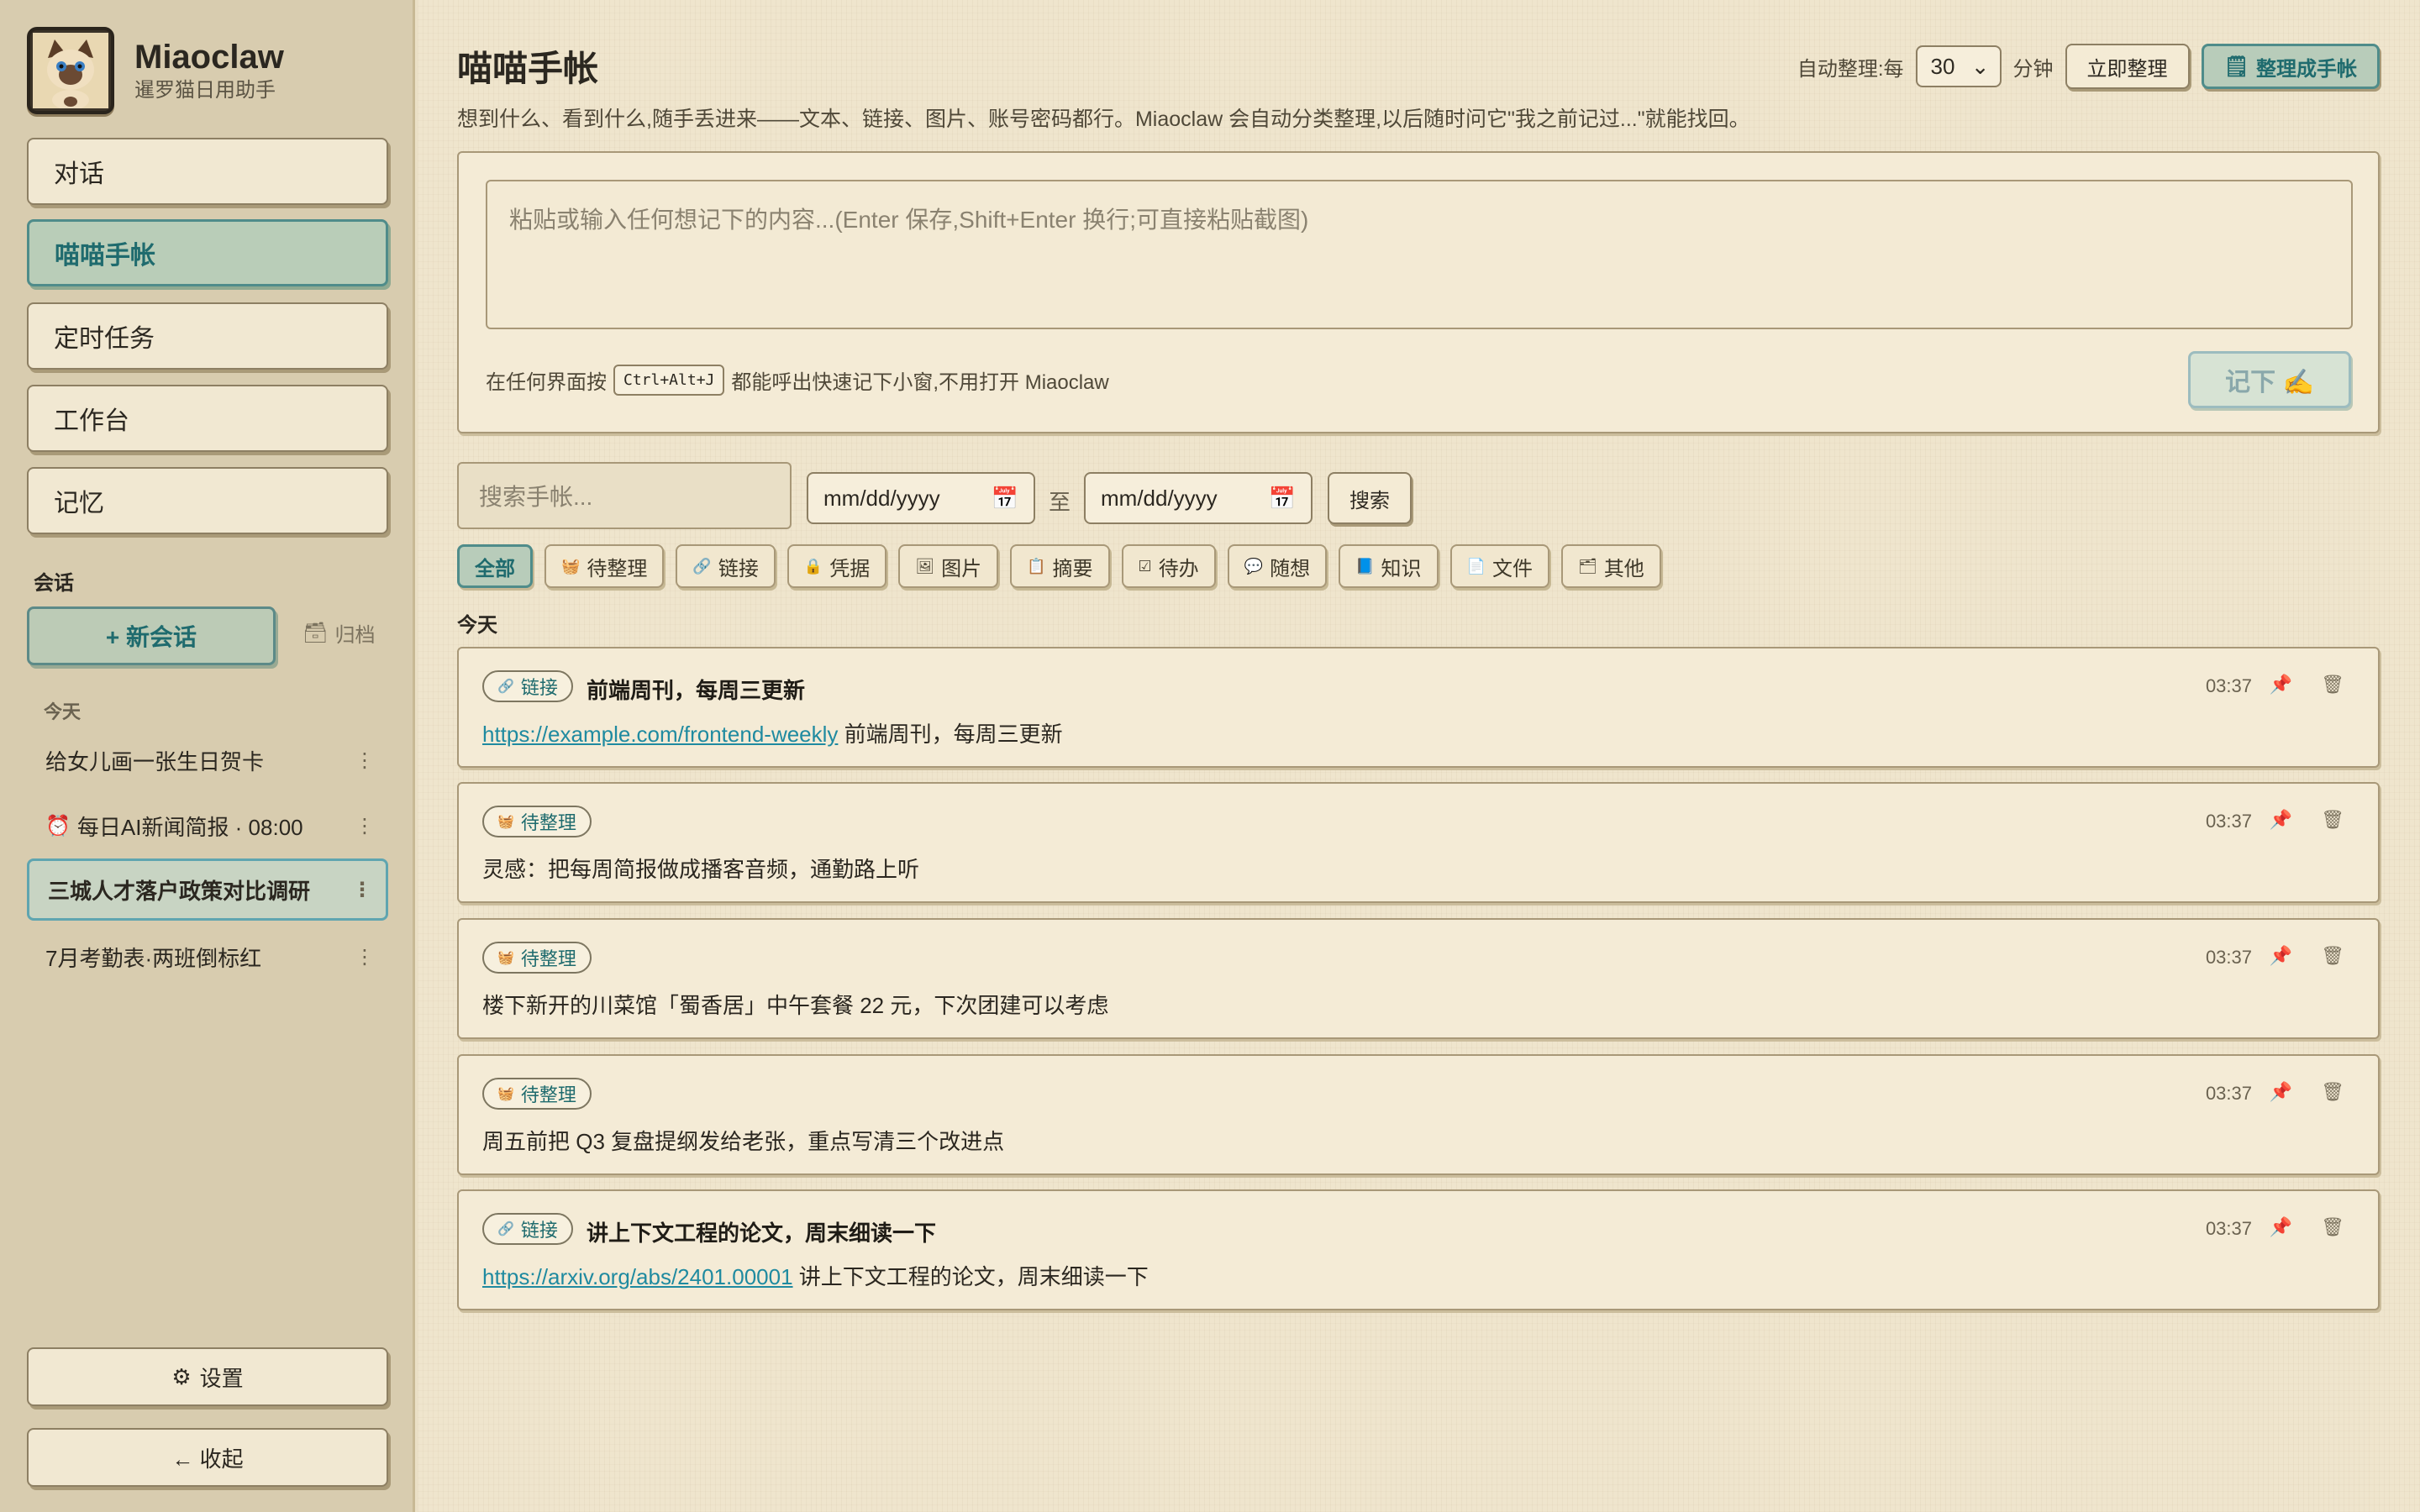  I want to click on session-label: 给女儿画一张生日贺卡, so click(155, 761).